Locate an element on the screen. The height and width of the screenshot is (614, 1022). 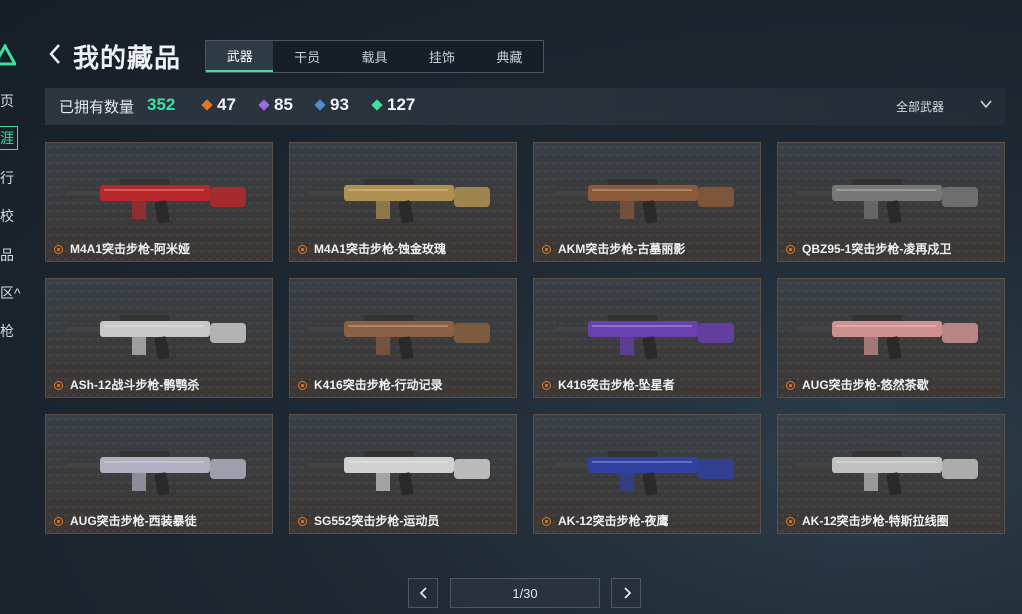
skin-card: AK-12突击步枪-夜鹰 is located at coordinates (647, 474).